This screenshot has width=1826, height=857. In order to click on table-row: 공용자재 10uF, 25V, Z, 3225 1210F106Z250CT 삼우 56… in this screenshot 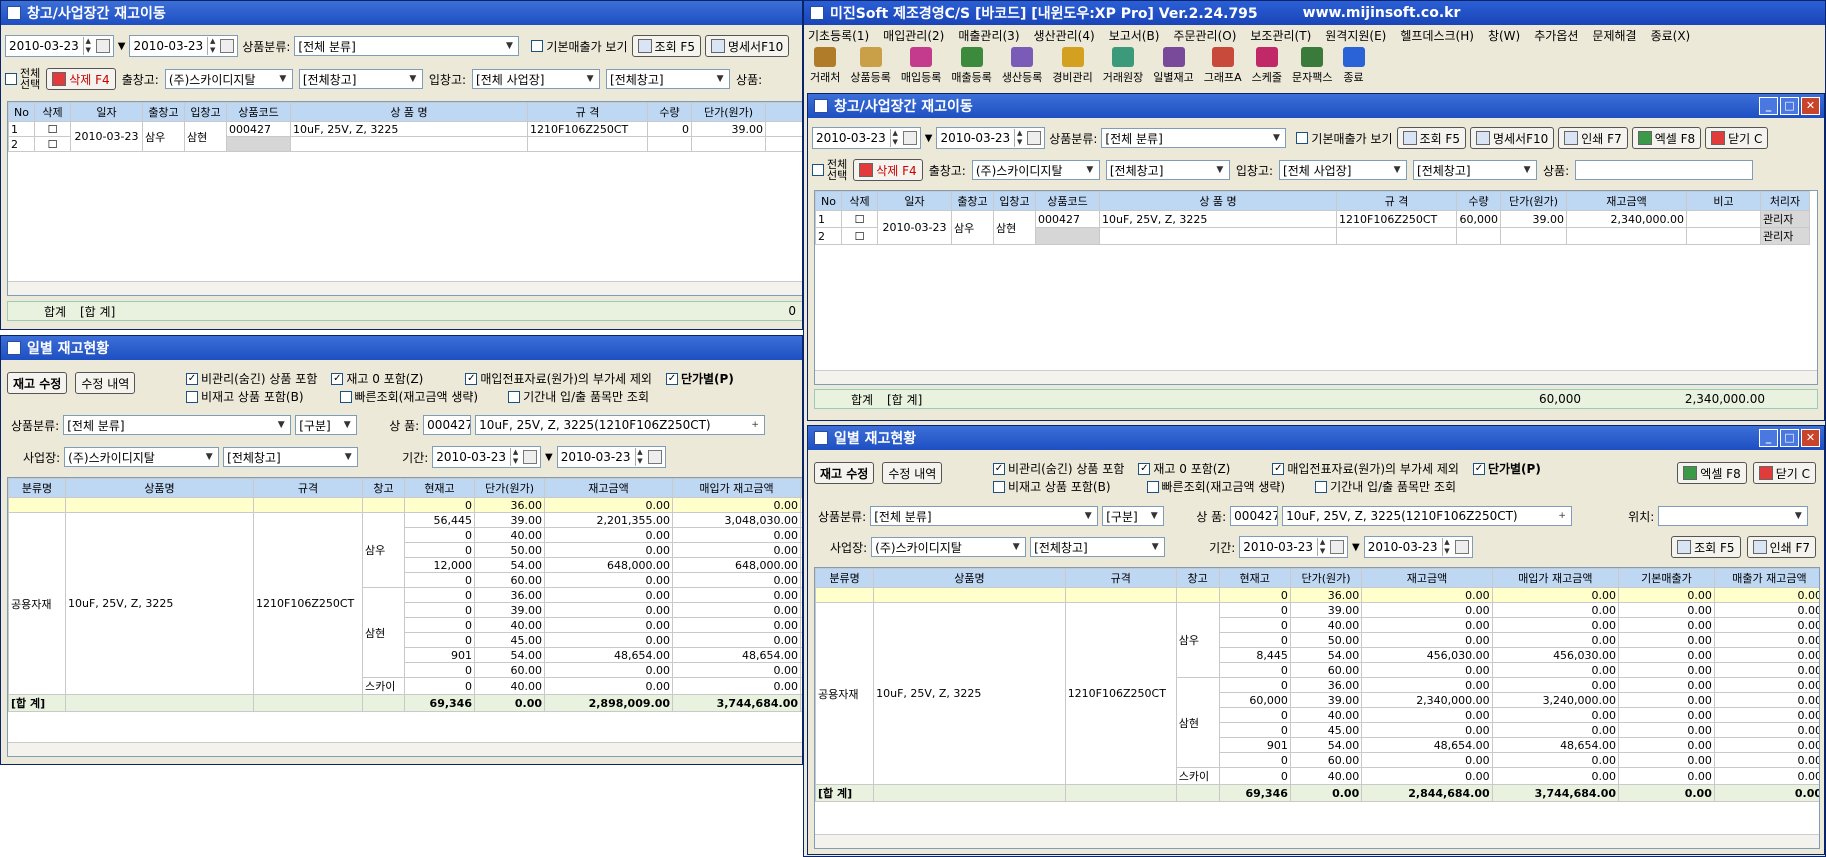, I will do `click(405, 603)`.